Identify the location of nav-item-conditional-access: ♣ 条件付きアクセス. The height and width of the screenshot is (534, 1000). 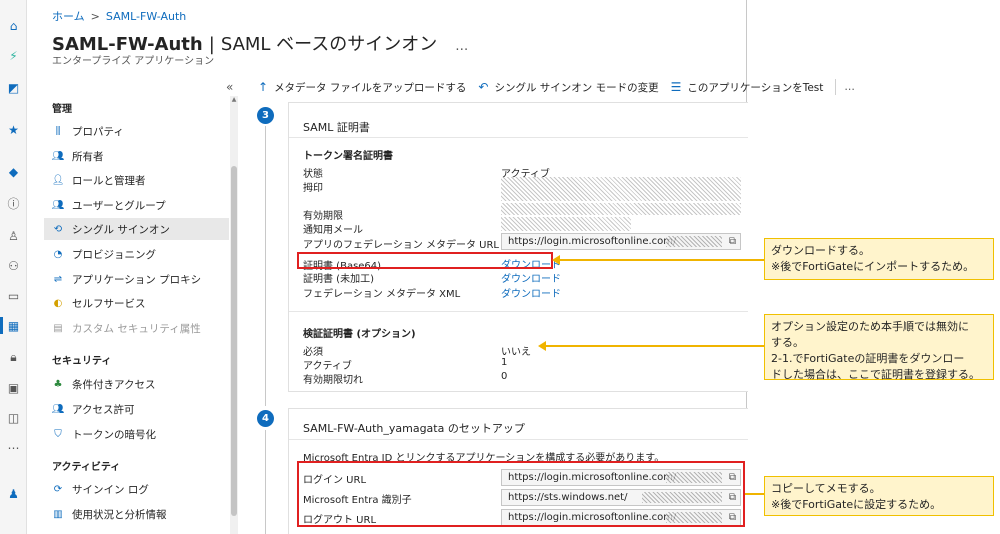
(136, 384).